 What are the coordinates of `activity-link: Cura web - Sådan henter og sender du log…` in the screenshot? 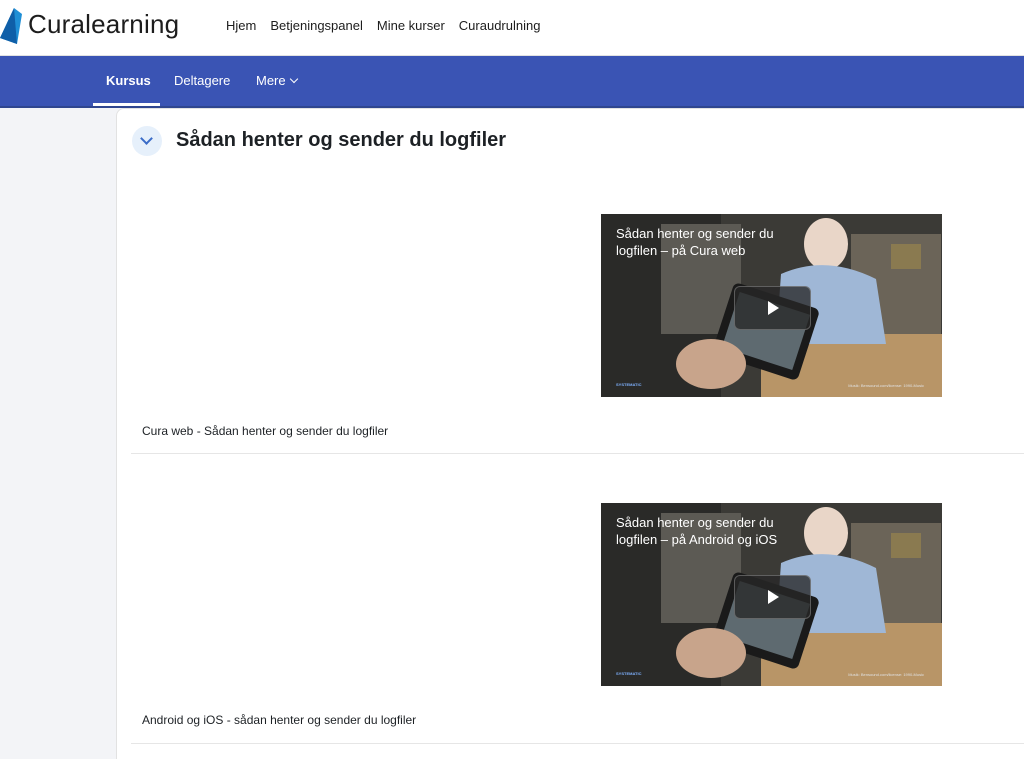 It's located at (265, 431).